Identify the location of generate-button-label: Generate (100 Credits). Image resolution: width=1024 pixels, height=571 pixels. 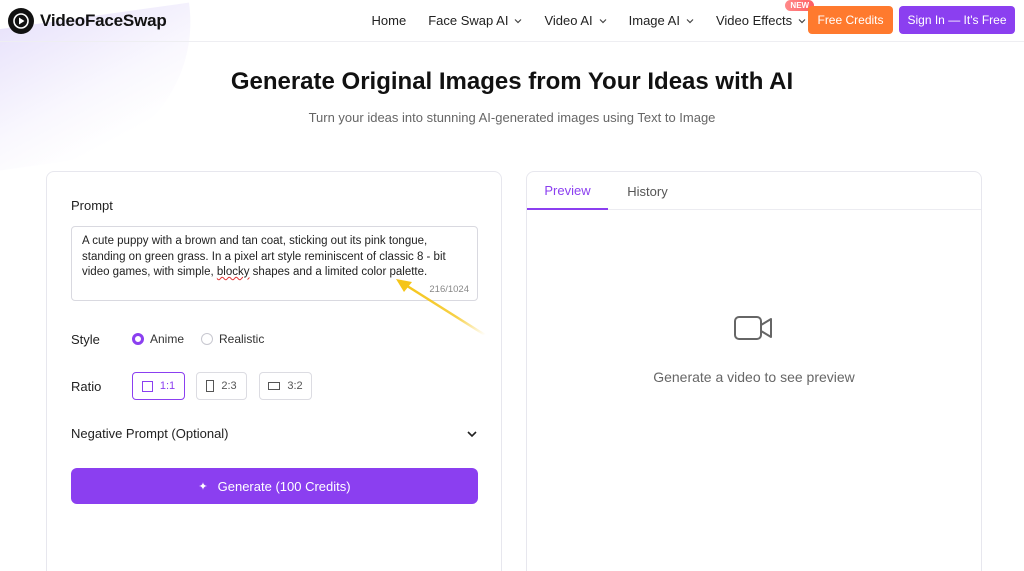
(284, 486).